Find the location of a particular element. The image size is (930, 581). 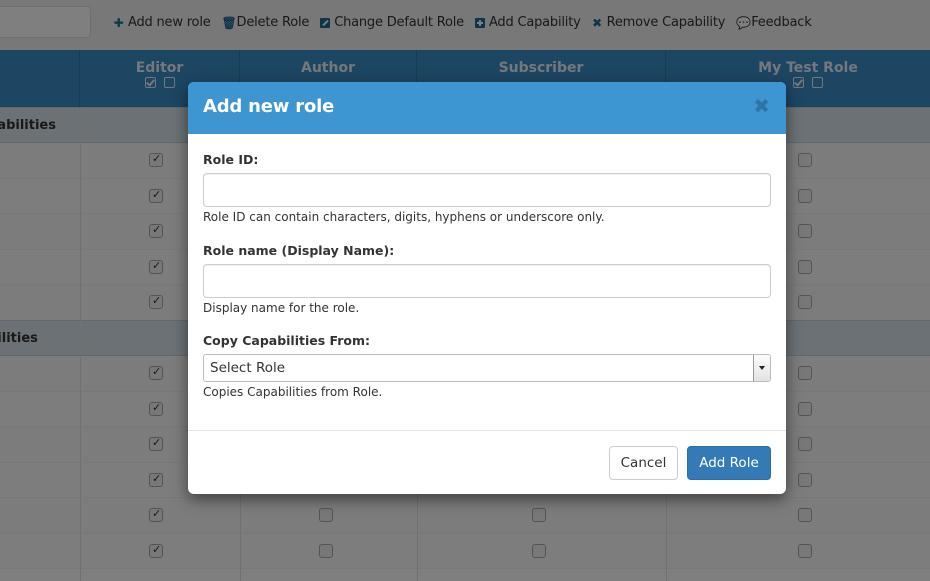

role-id-input is located at coordinates (487, 190).